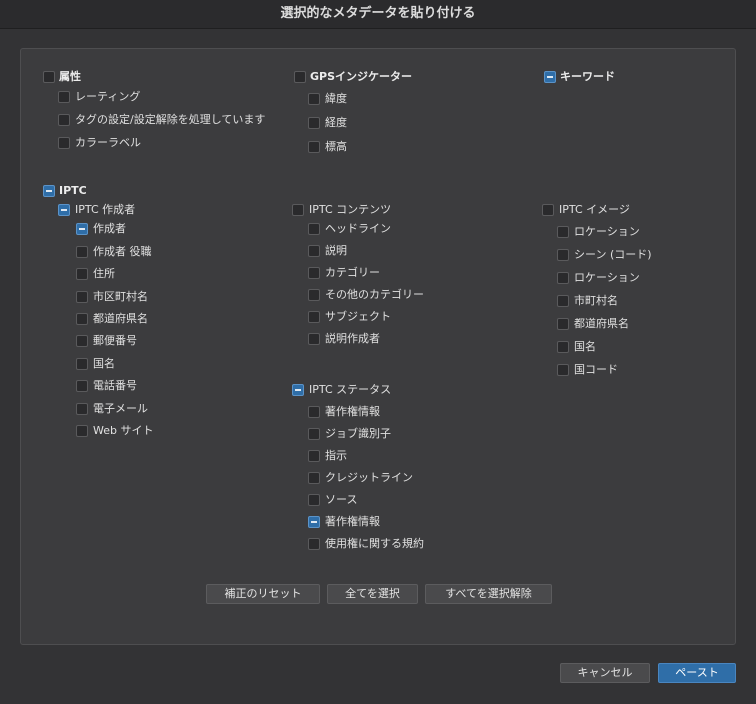  I want to click on job-id-checkbox, so click(314, 434).